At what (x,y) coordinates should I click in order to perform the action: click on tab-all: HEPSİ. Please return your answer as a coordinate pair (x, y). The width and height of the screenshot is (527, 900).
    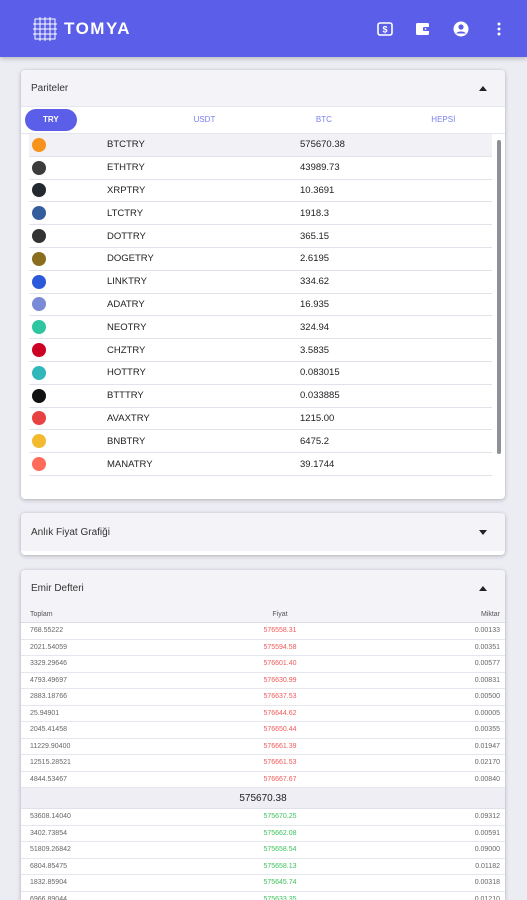
    Looking at the image, I should click on (443, 120).